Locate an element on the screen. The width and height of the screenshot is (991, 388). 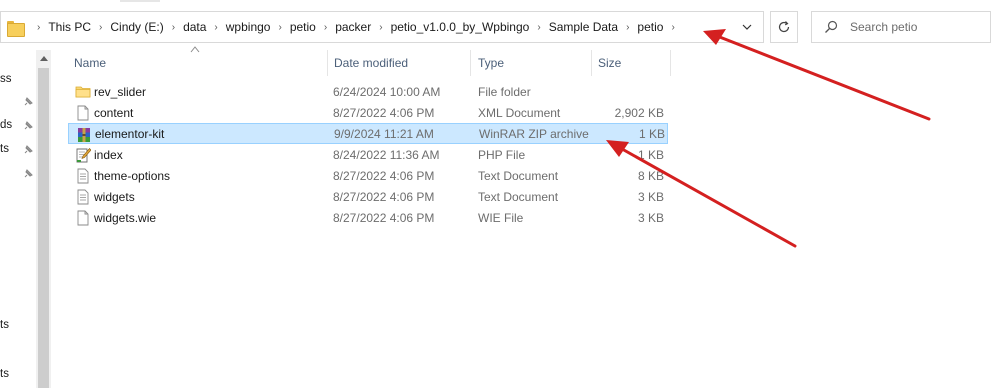
column-header-date: Date modified is located at coordinates (399, 63).